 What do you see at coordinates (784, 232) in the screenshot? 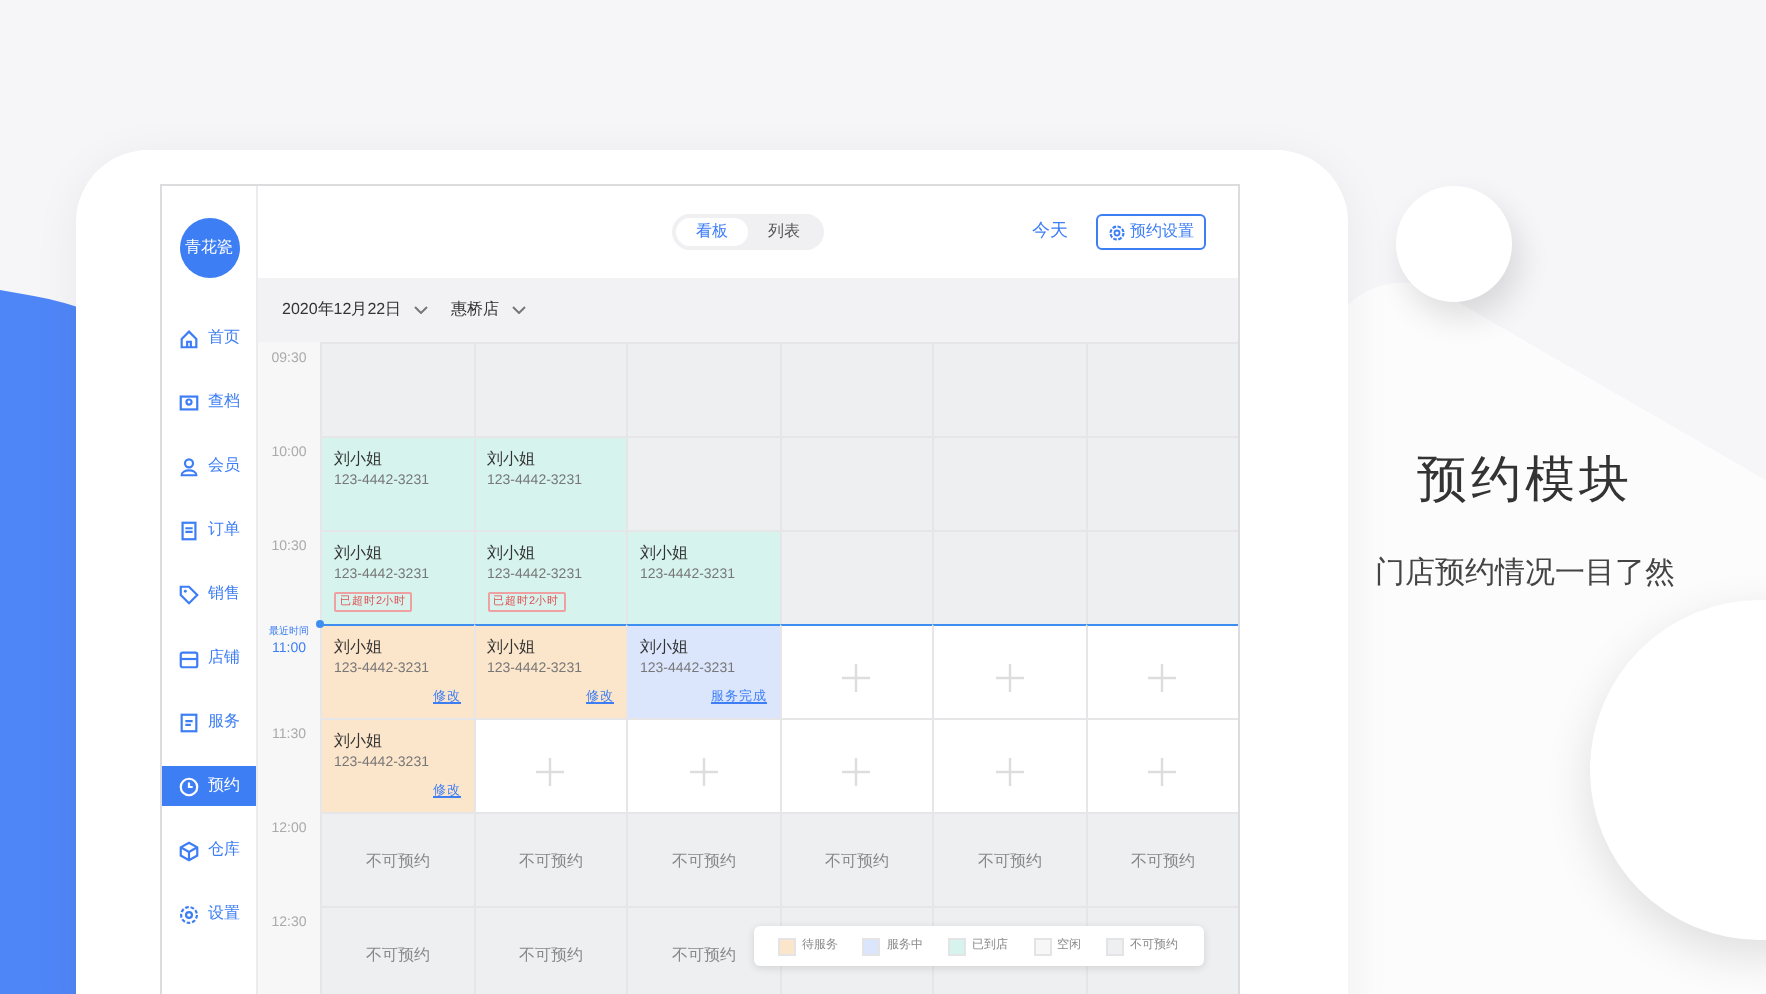
I see `view-tab: 列表` at bounding box center [784, 232].